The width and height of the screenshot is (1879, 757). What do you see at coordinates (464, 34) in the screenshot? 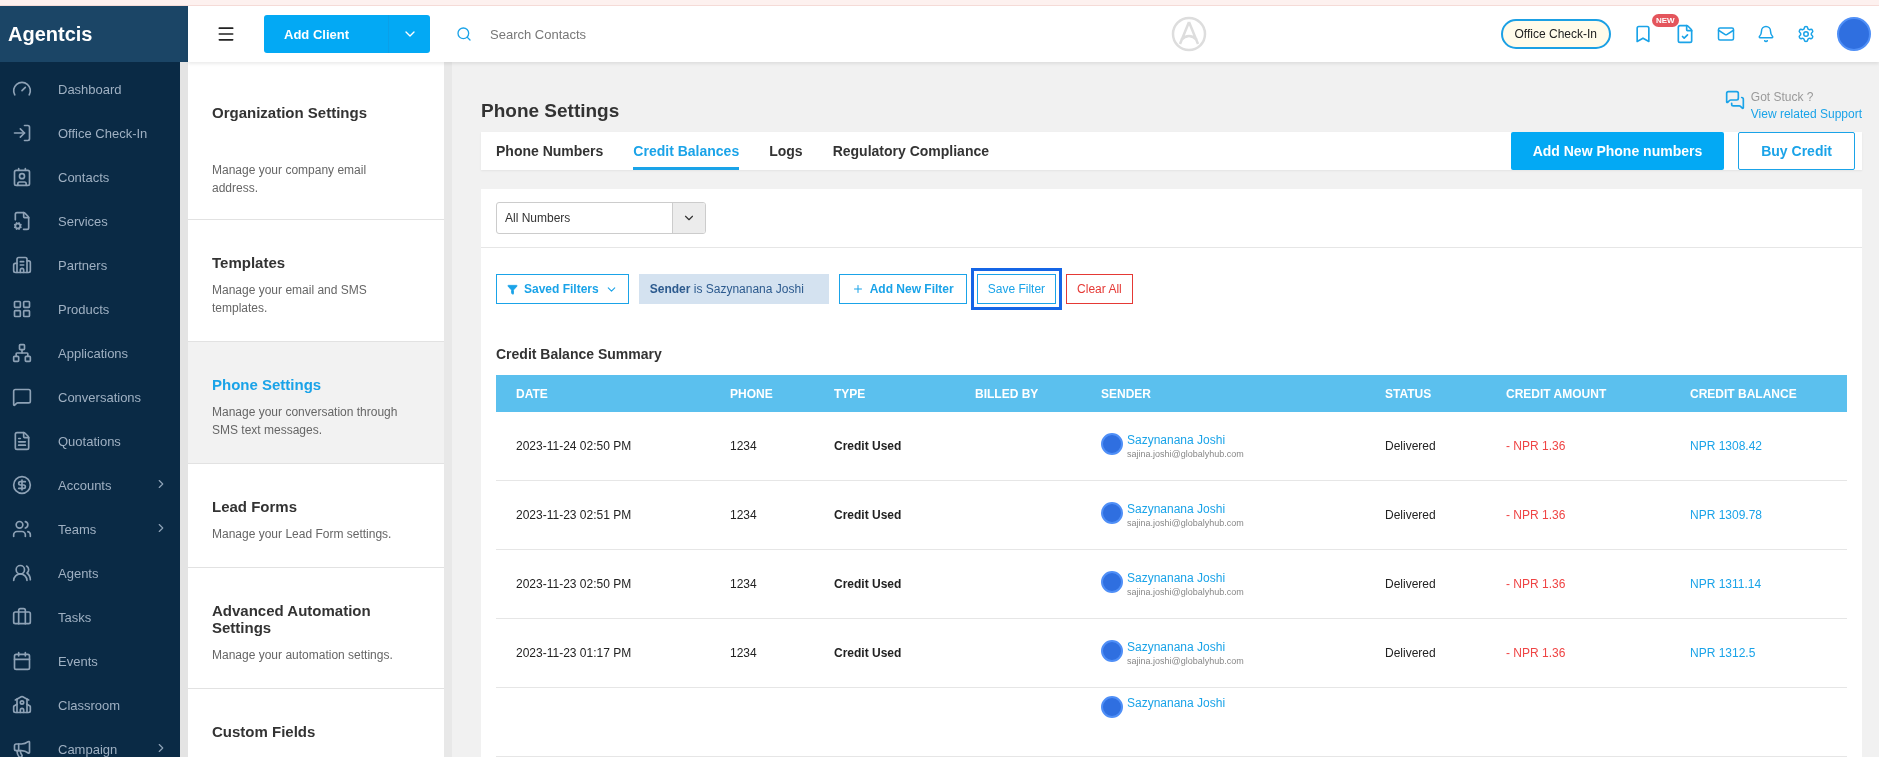
I see `search-icon` at bounding box center [464, 34].